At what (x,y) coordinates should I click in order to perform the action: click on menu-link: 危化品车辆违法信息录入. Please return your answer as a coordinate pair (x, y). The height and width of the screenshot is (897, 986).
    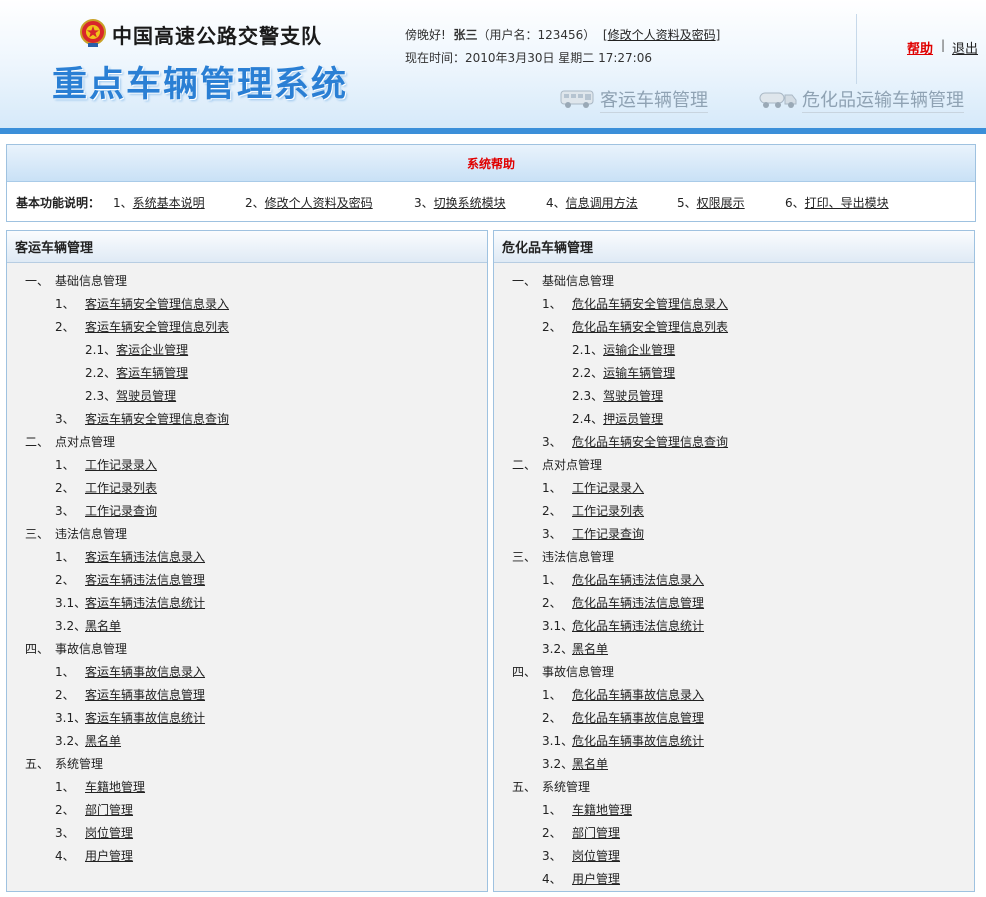
    Looking at the image, I should click on (638, 580).